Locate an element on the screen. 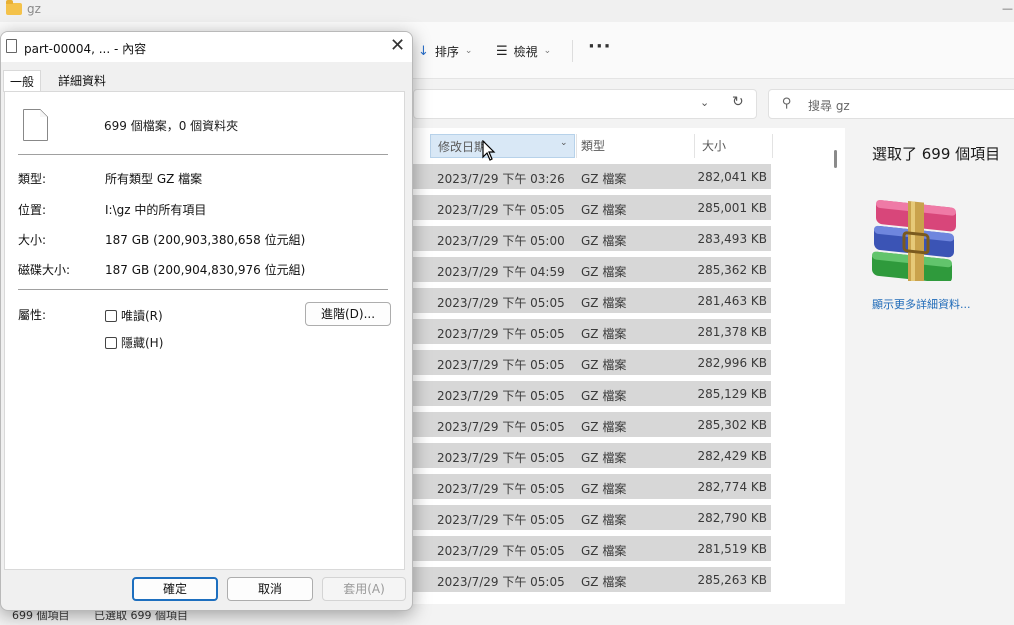 This screenshot has width=1014, height=625. view-icon: ☰ is located at coordinates (502, 51).